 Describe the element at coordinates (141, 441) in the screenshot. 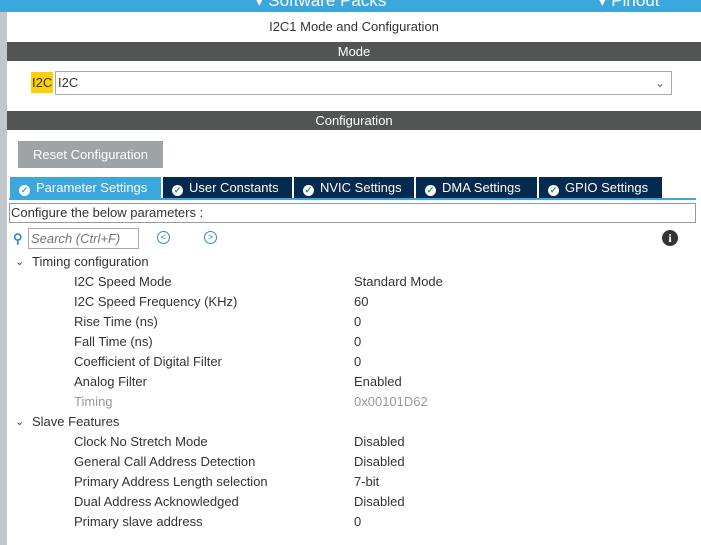

I see `parameter-name: Clock No Stretch Mode` at that location.